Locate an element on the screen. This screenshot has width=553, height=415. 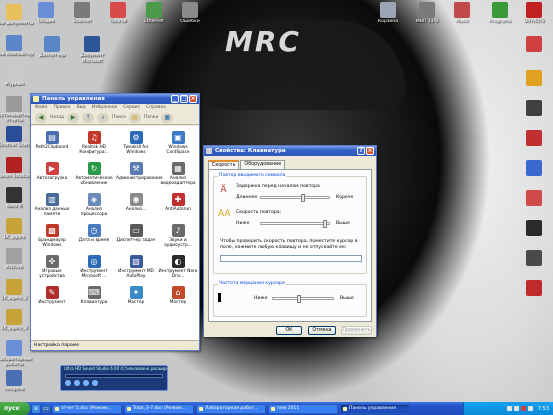
cancel-button: Отмена is located at coordinates (322, 330).